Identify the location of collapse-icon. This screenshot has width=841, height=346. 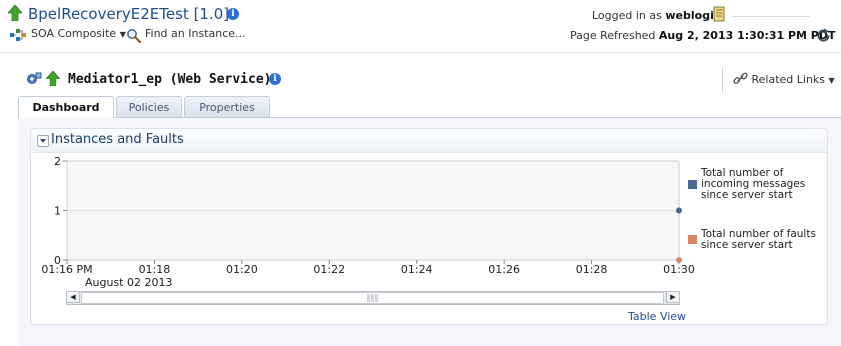
(43, 141).